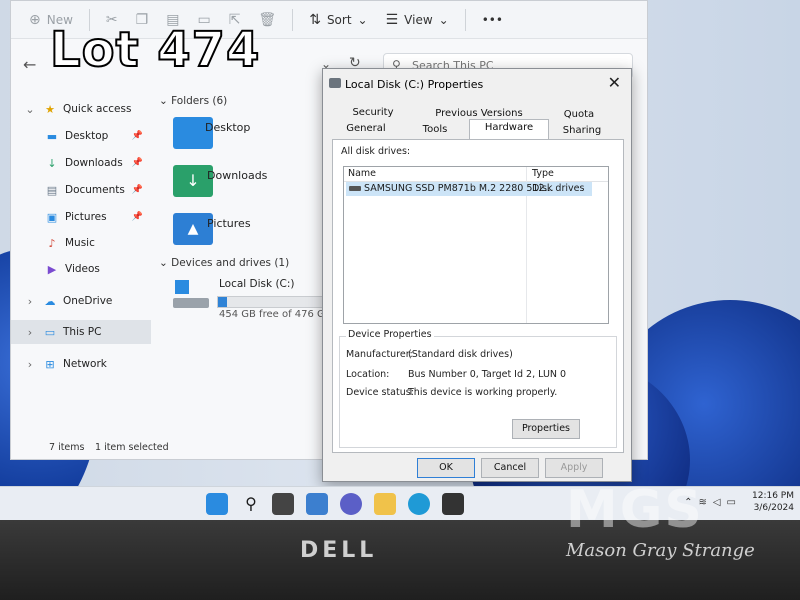 The image size is (800, 600). Describe the element at coordinates (50, 301) in the screenshot. I see `cloud-icon: ☁` at that location.